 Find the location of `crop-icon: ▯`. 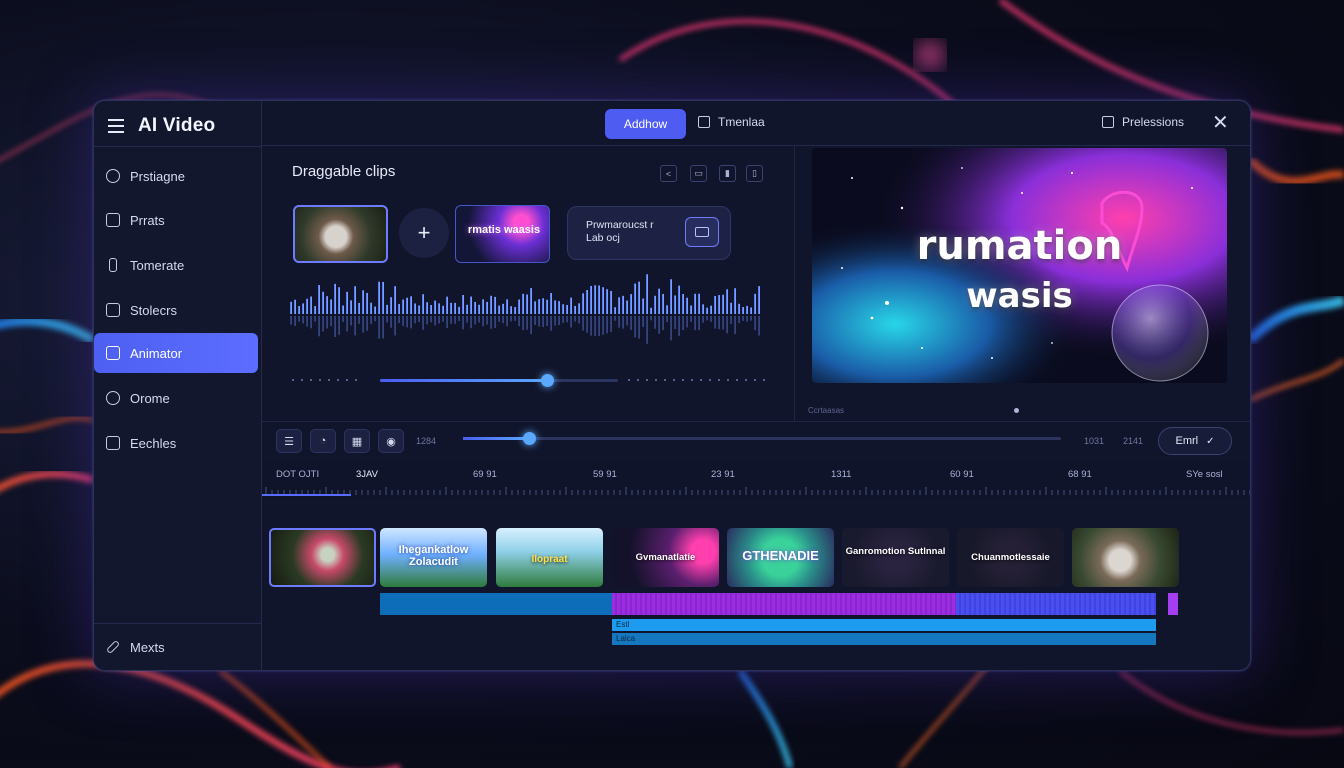

crop-icon: ▯ is located at coordinates (754, 173).